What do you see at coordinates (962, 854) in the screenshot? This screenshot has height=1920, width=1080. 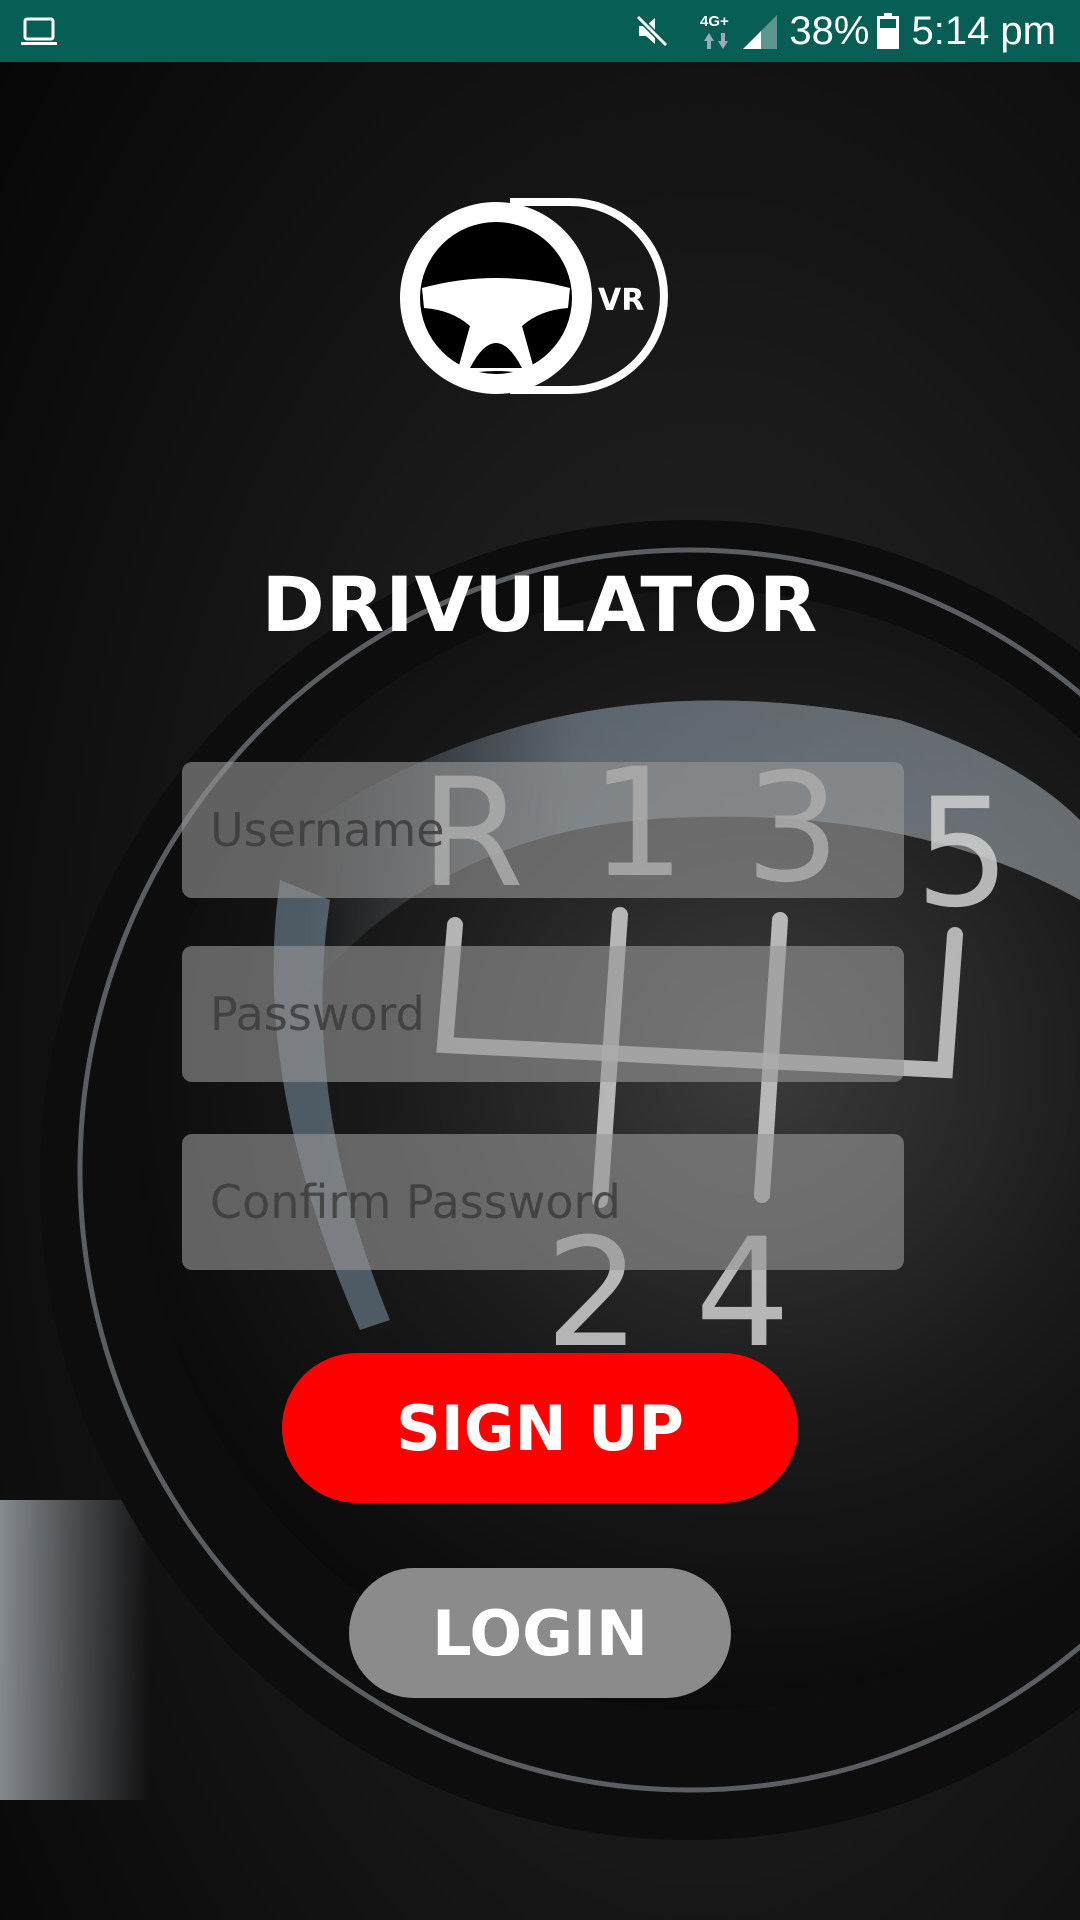 I see `shift-label-5: 5` at bounding box center [962, 854].